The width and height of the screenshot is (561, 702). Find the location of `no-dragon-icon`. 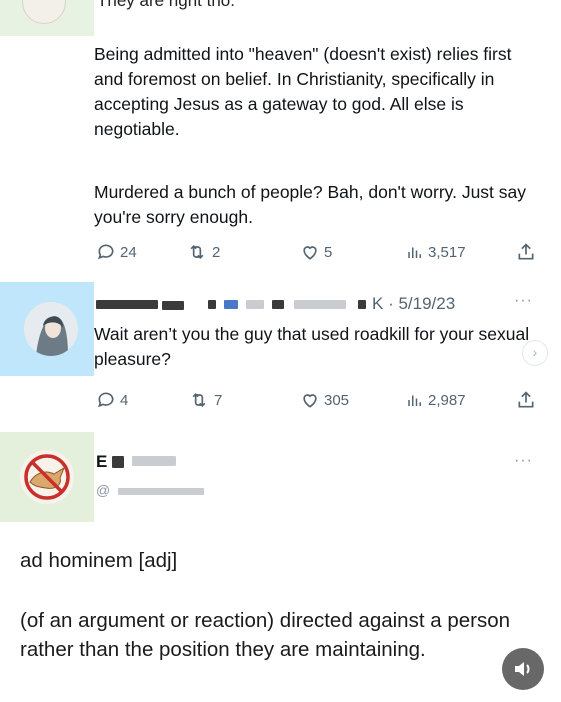

no-dragon-icon is located at coordinates (47, 477).